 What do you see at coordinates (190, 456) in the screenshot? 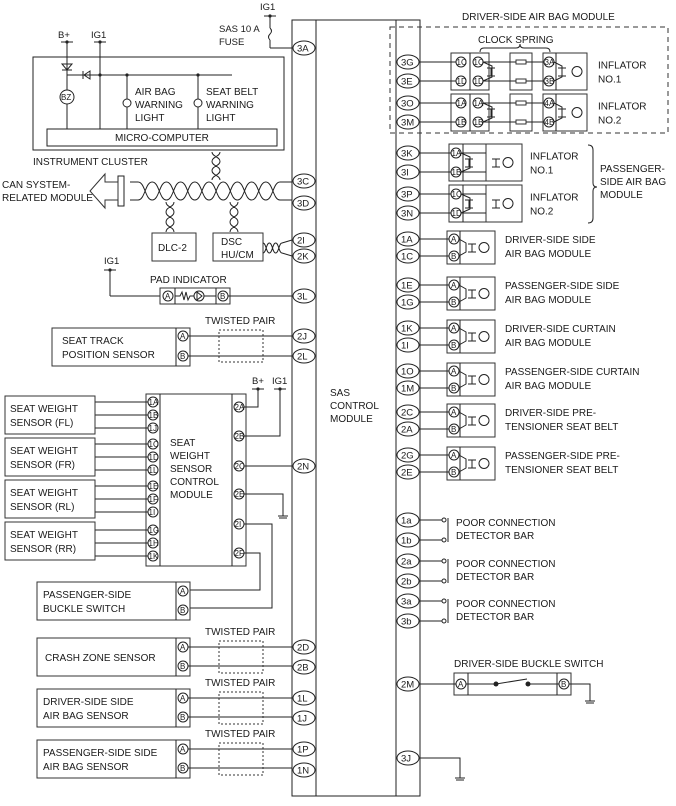
I see `svg-text: WEIGHT` at bounding box center [190, 456].